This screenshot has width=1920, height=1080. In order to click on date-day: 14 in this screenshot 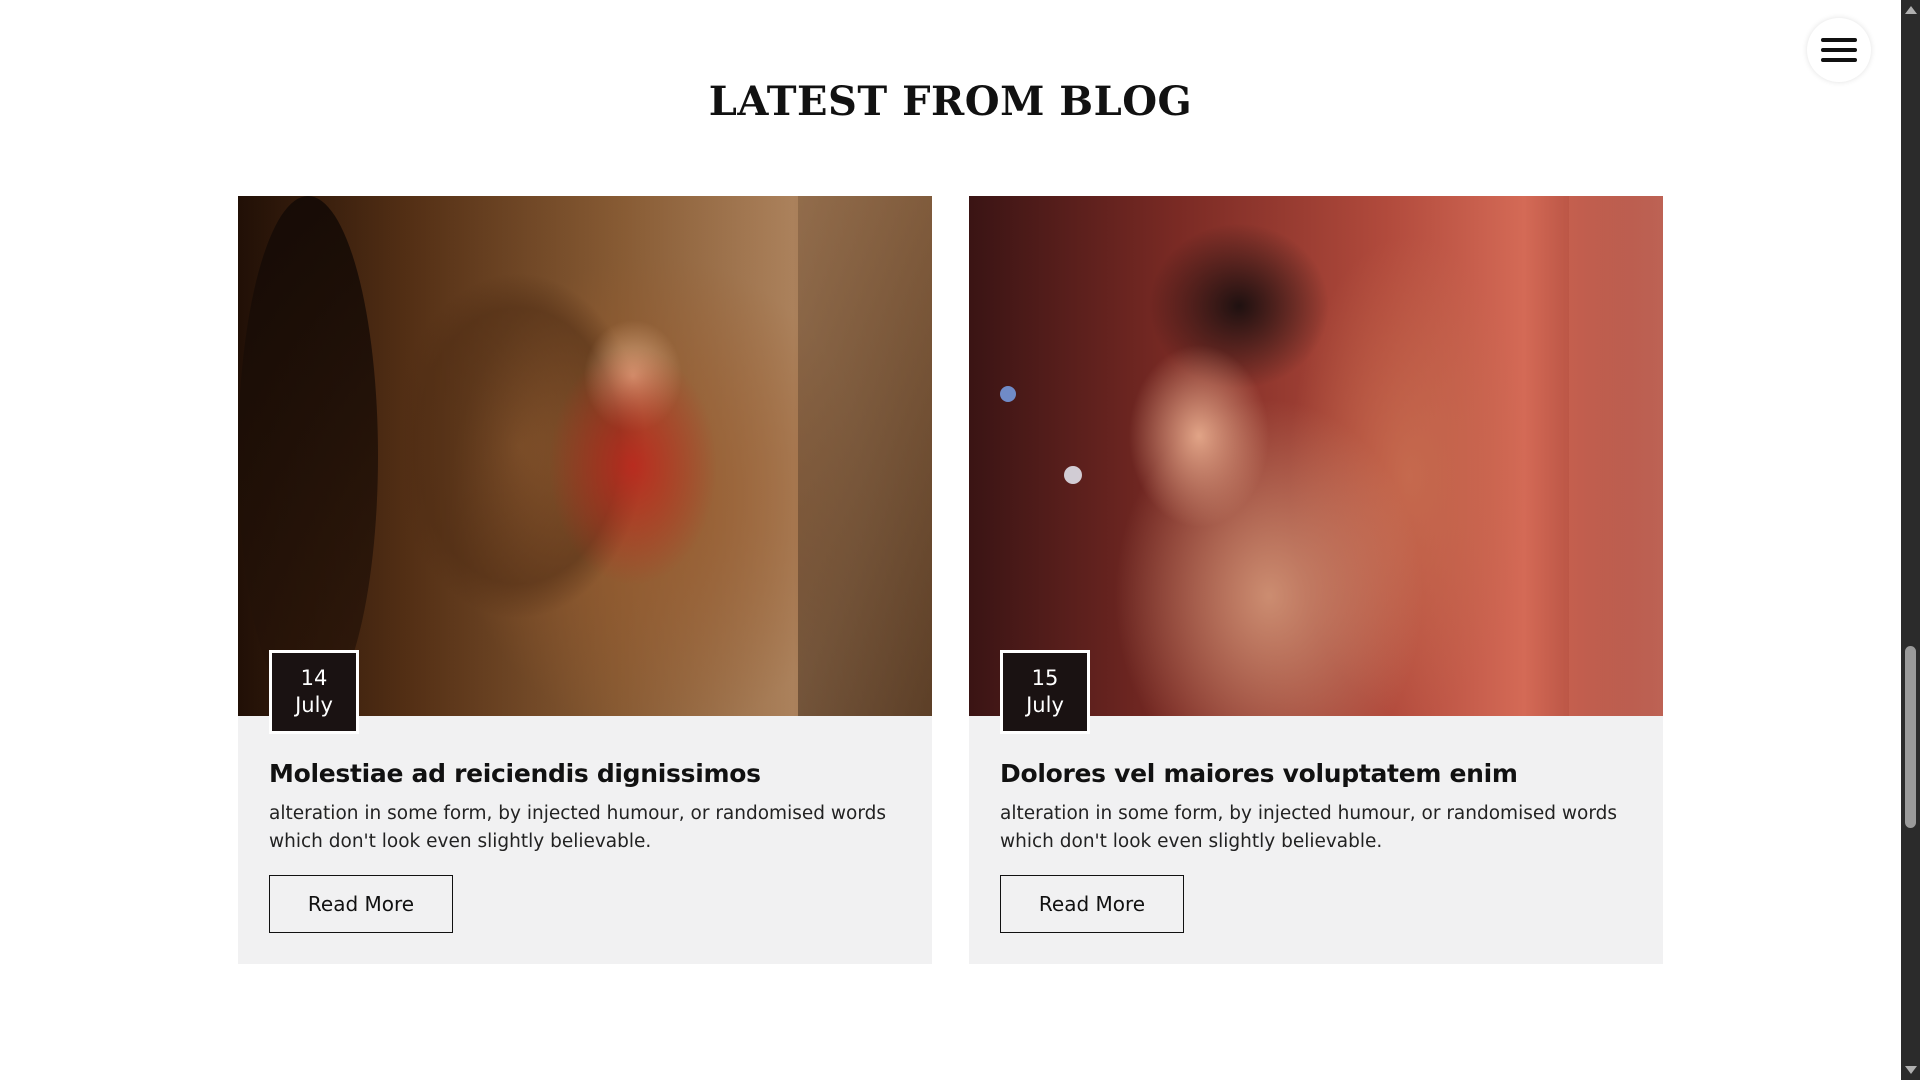, I will do `click(314, 678)`.